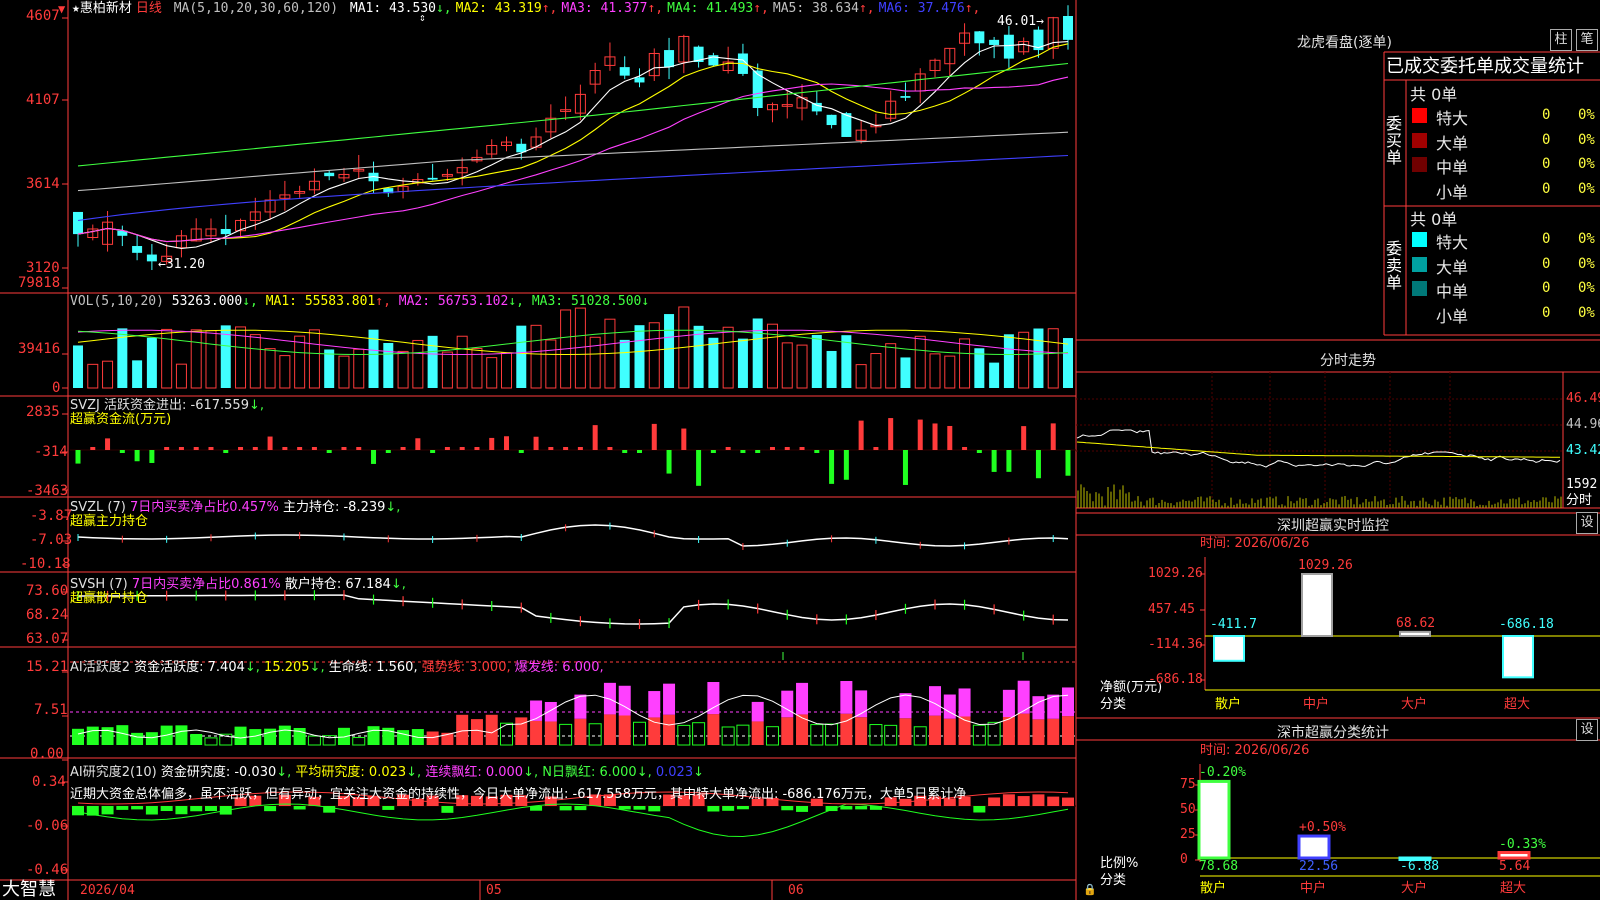  Describe the element at coordinates (56, 388) in the screenshot. I see `vol-tick-3: 0` at that location.